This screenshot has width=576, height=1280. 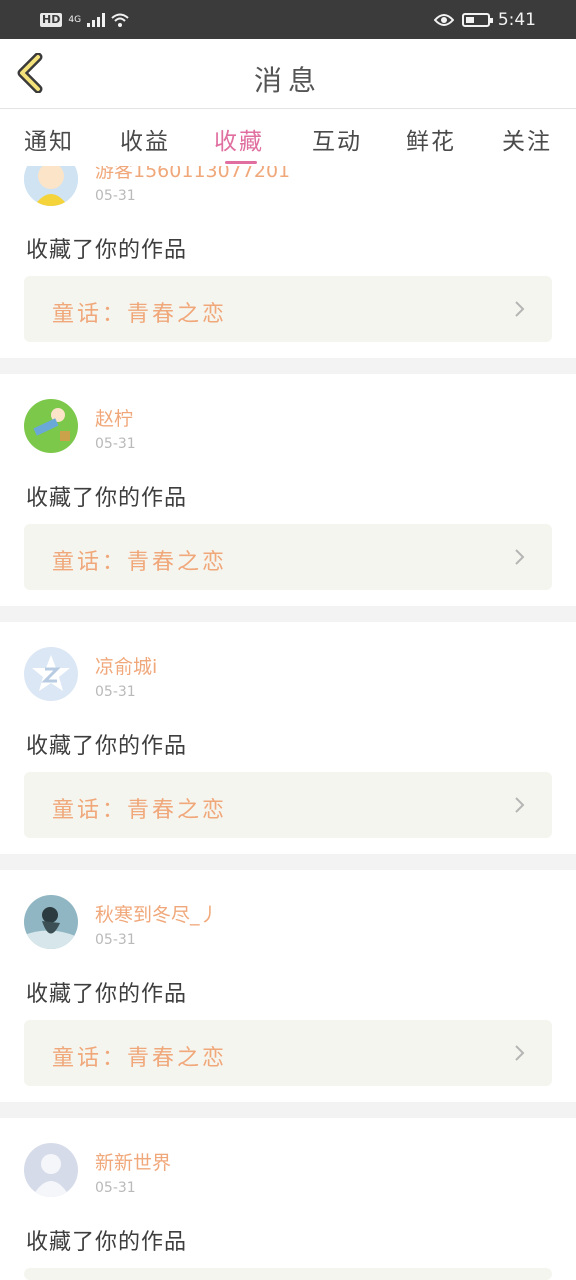 What do you see at coordinates (287, 80) in the screenshot?
I see `page-title: 消息` at bounding box center [287, 80].